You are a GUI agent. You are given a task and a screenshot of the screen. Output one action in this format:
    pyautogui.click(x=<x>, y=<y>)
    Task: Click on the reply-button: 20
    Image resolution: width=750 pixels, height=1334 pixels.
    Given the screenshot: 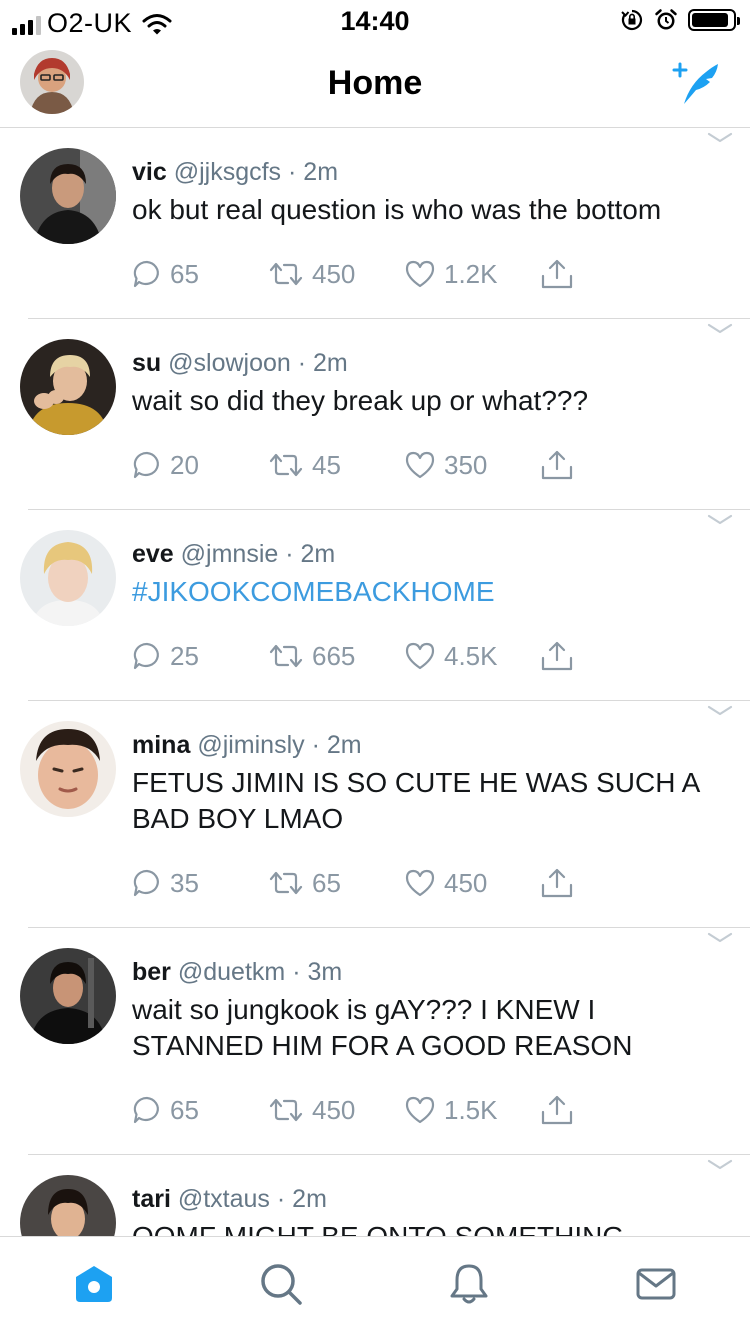 What is the action you would take?
    pyautogui.click(x=200, y=465)
    